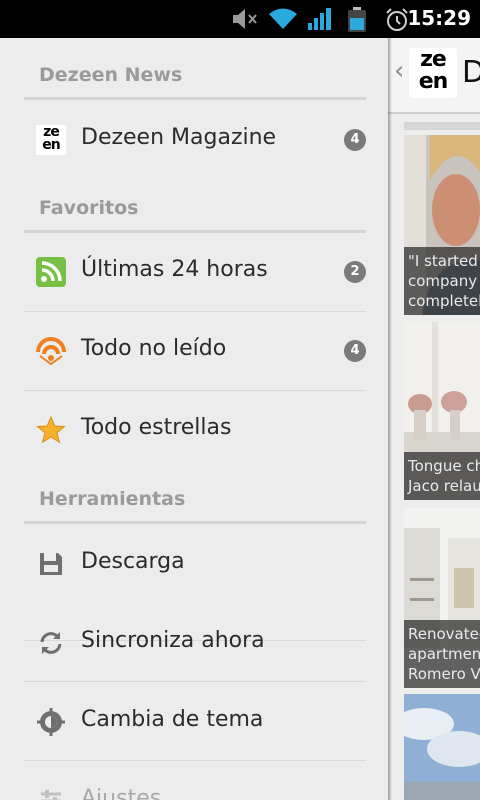  I want to click on drawer-item-todo-no-leido: Todo no leído 4, so click(195, 351).